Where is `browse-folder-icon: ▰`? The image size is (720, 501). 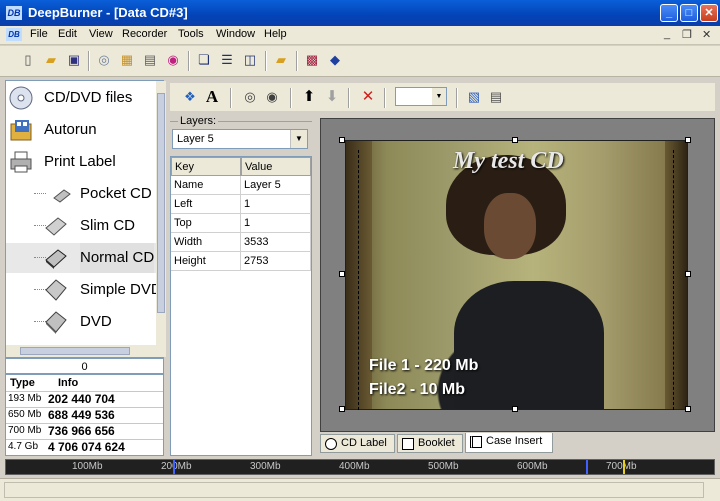 browse-folder-icon: ▰ is located at coordinates (281, 60).